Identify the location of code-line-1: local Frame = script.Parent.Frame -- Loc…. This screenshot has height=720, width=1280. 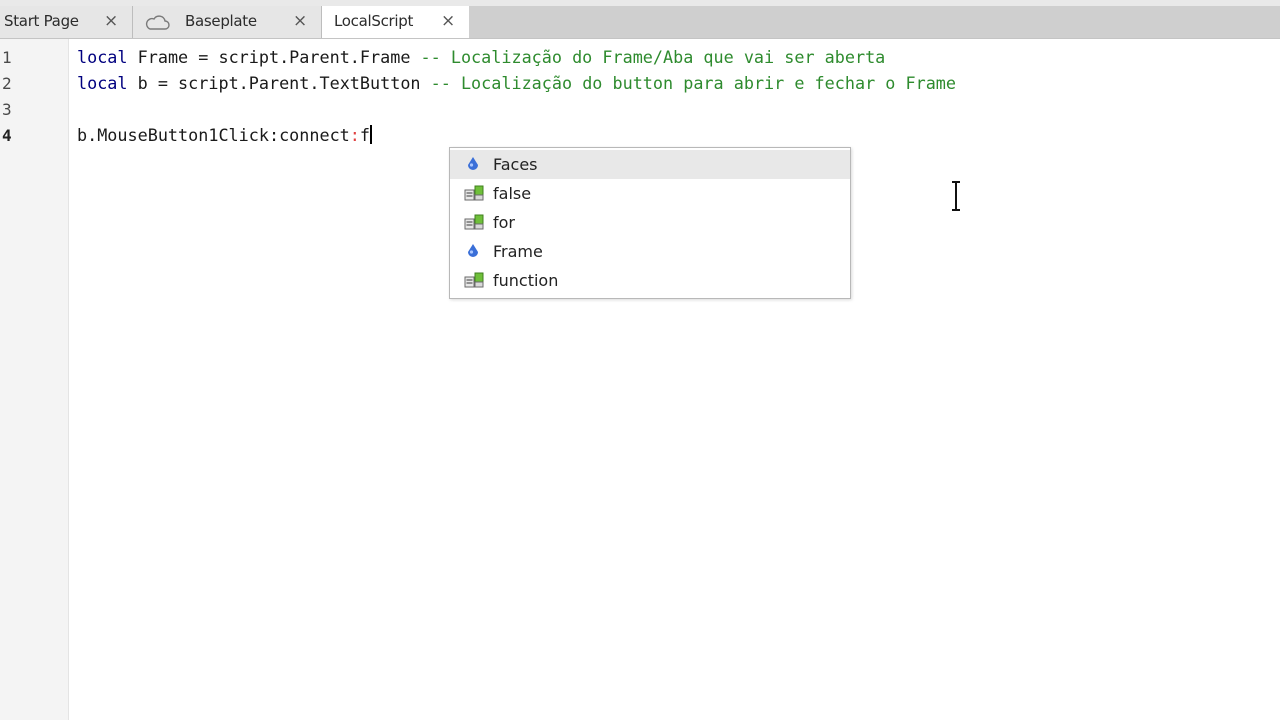
(481, 57).